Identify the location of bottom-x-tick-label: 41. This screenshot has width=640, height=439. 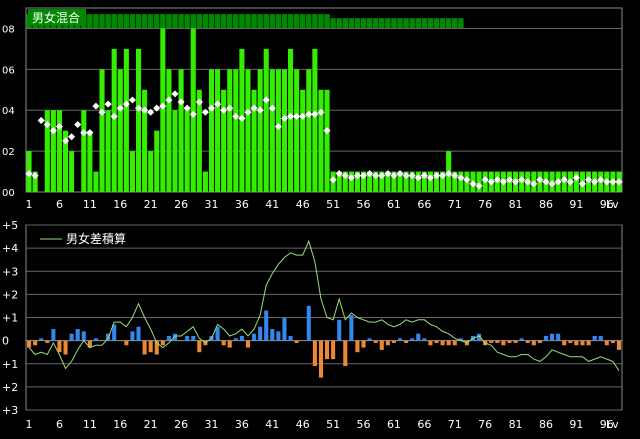
(272, 424).